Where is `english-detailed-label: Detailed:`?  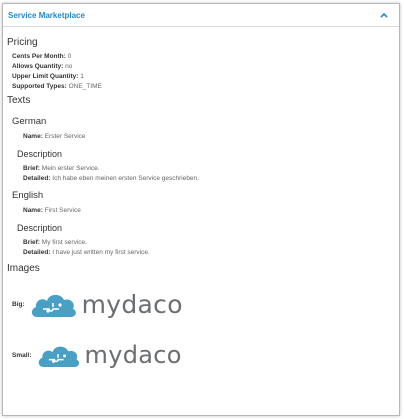
english-detailed-label: Detailed: is located at coordinates (37, 252).